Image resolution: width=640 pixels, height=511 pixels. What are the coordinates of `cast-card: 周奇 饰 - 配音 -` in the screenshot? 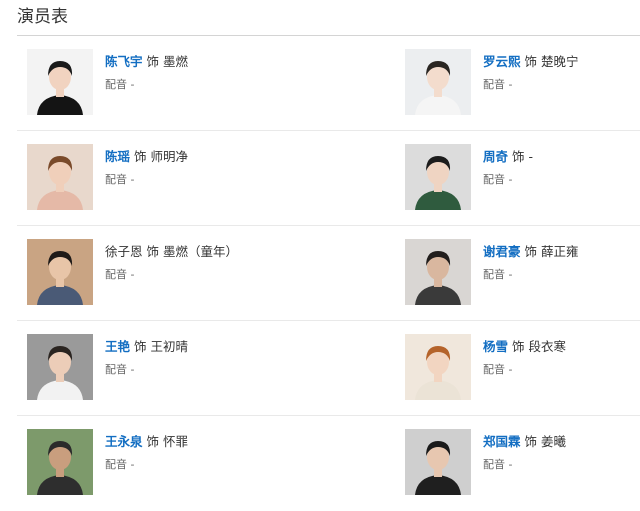 It's located at (522, 178).